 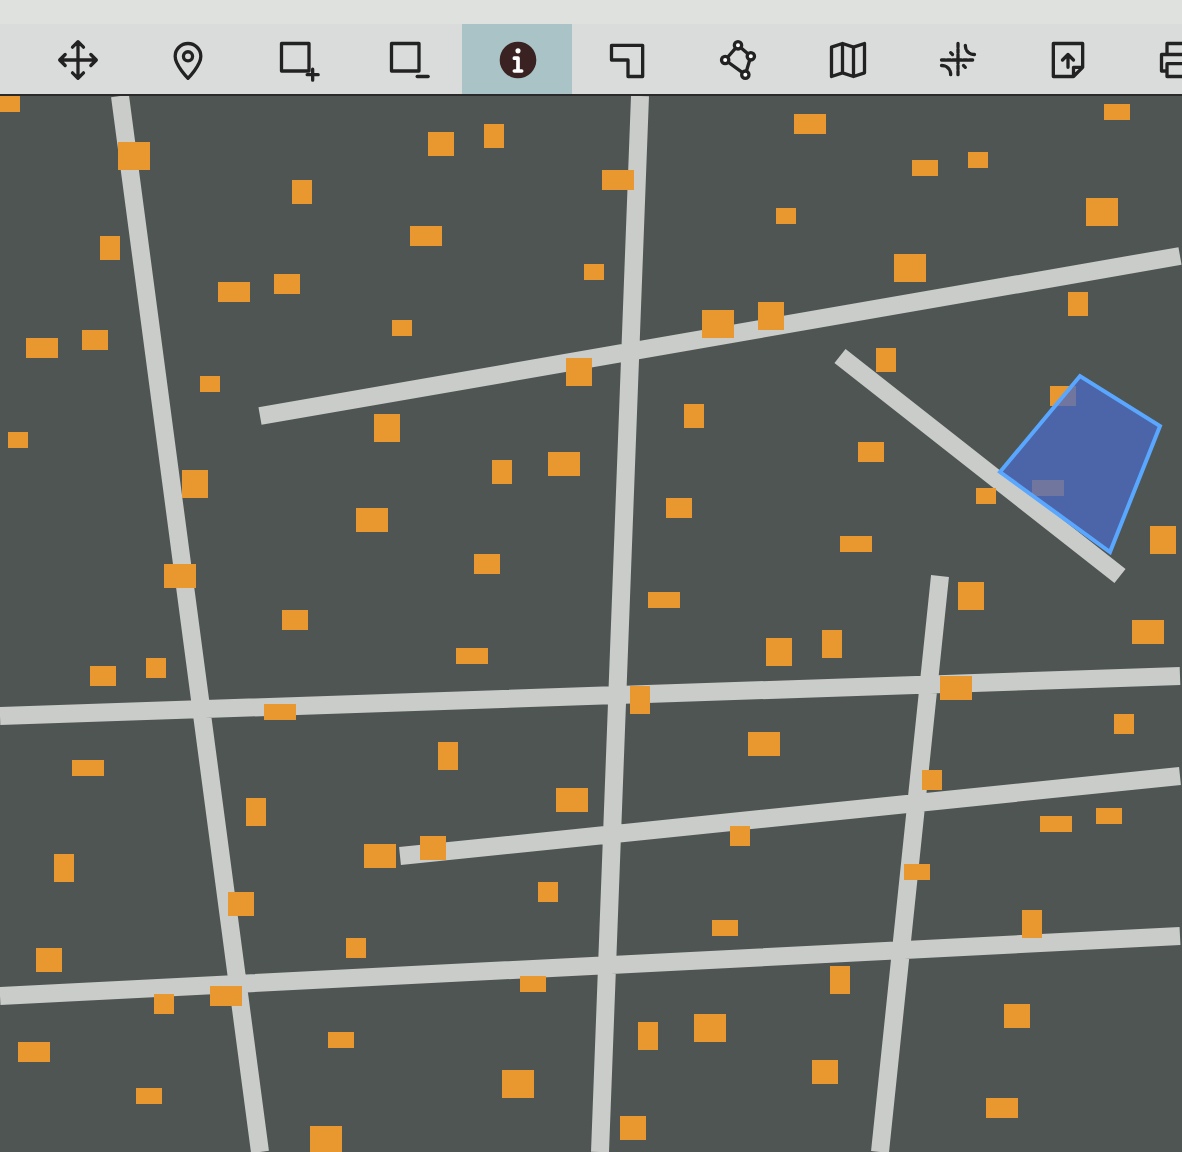 What do you see at coordinates (737, 59) in the screenshot?
I see `polygon-icon` at bounding box center [737, 59].